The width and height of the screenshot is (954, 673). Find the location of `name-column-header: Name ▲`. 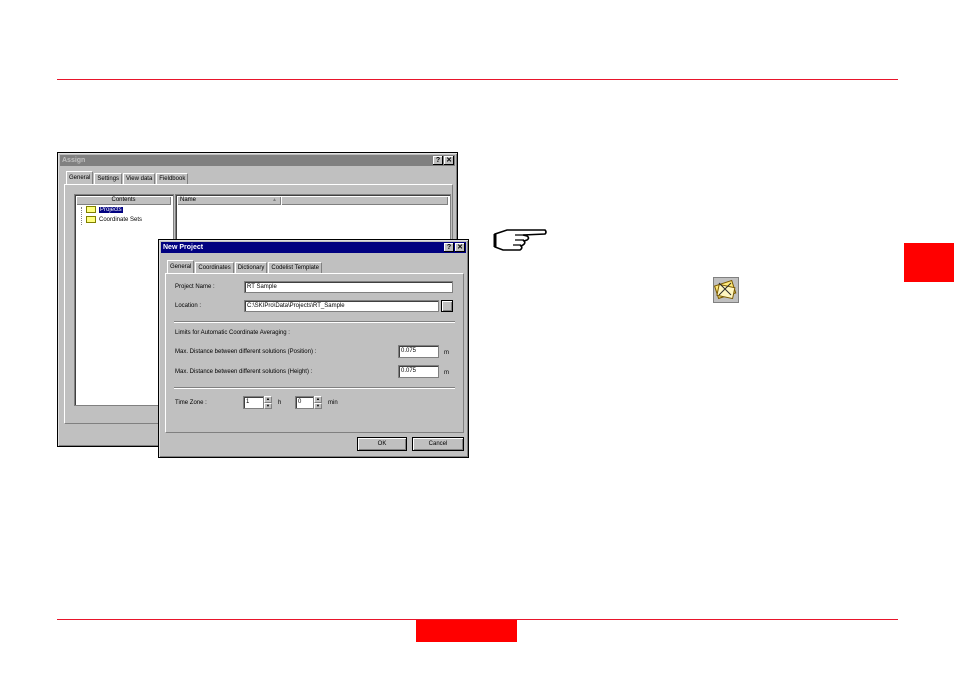

name-column-header: Name ▲ is located at coordinates (229, 200).